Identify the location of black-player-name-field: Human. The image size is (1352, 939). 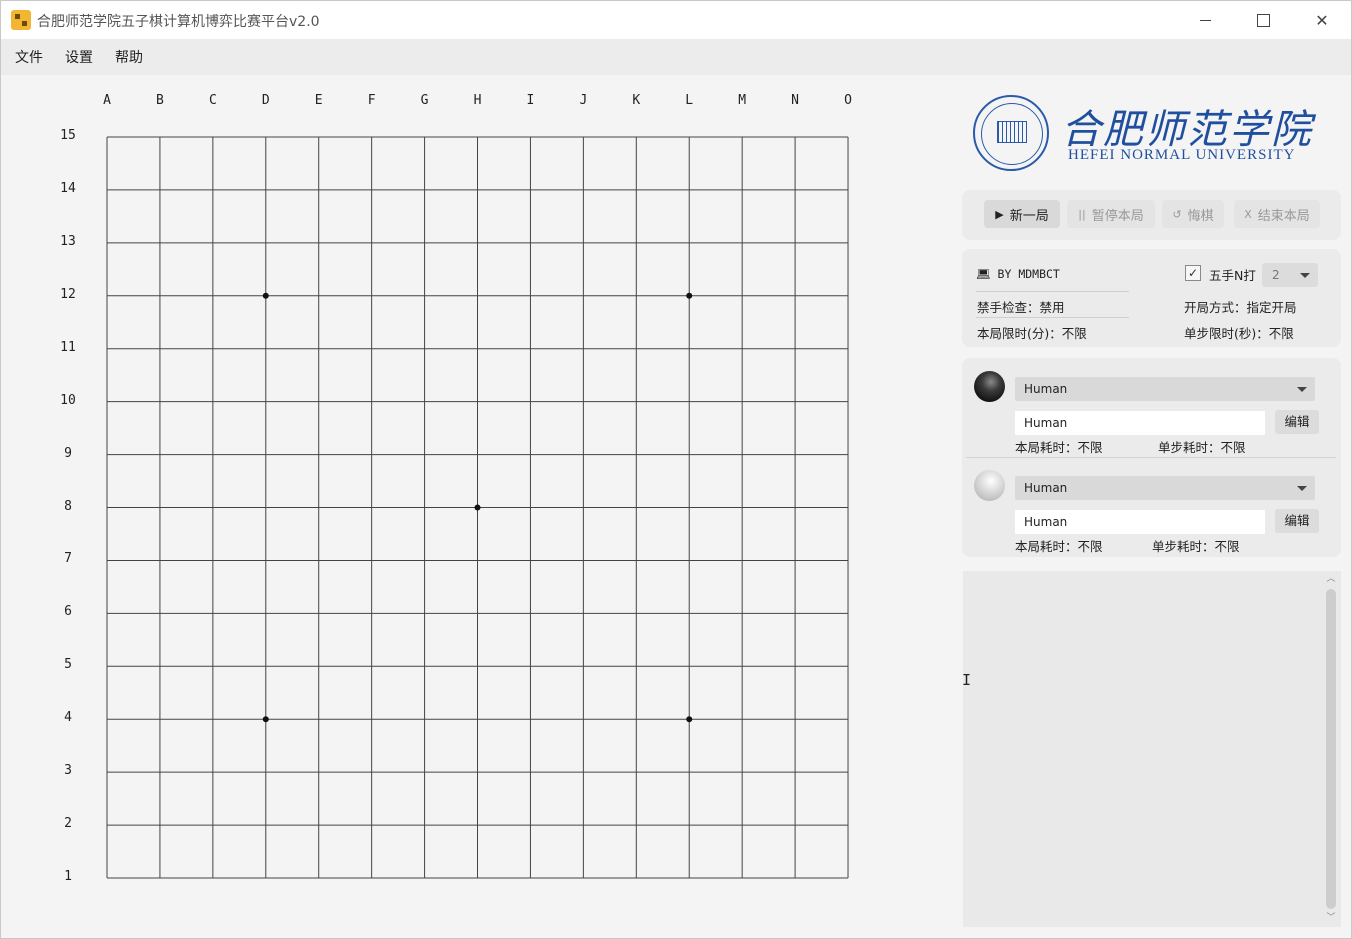
(1140, 423).